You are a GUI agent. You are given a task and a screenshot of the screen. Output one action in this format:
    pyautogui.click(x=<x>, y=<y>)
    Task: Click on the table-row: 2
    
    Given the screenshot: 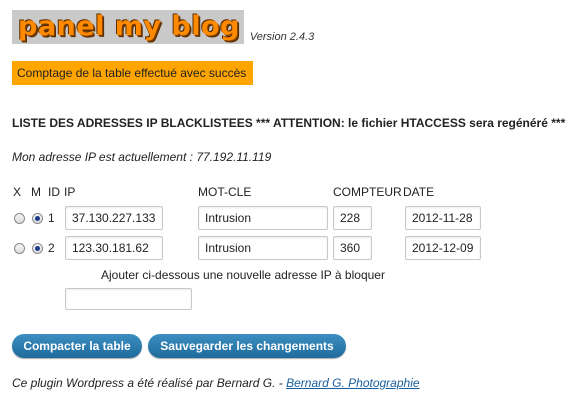 What is the action you would take?
    pyautogui.click(x=262, y=249)
    